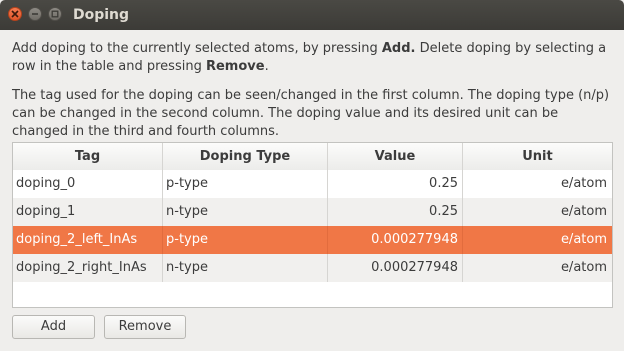 The image size is (624, 351). What do you see at coordinates (88, 212) in the screenshot?
I see `cell-tag: doping_1` at bounding box center [88, 212].